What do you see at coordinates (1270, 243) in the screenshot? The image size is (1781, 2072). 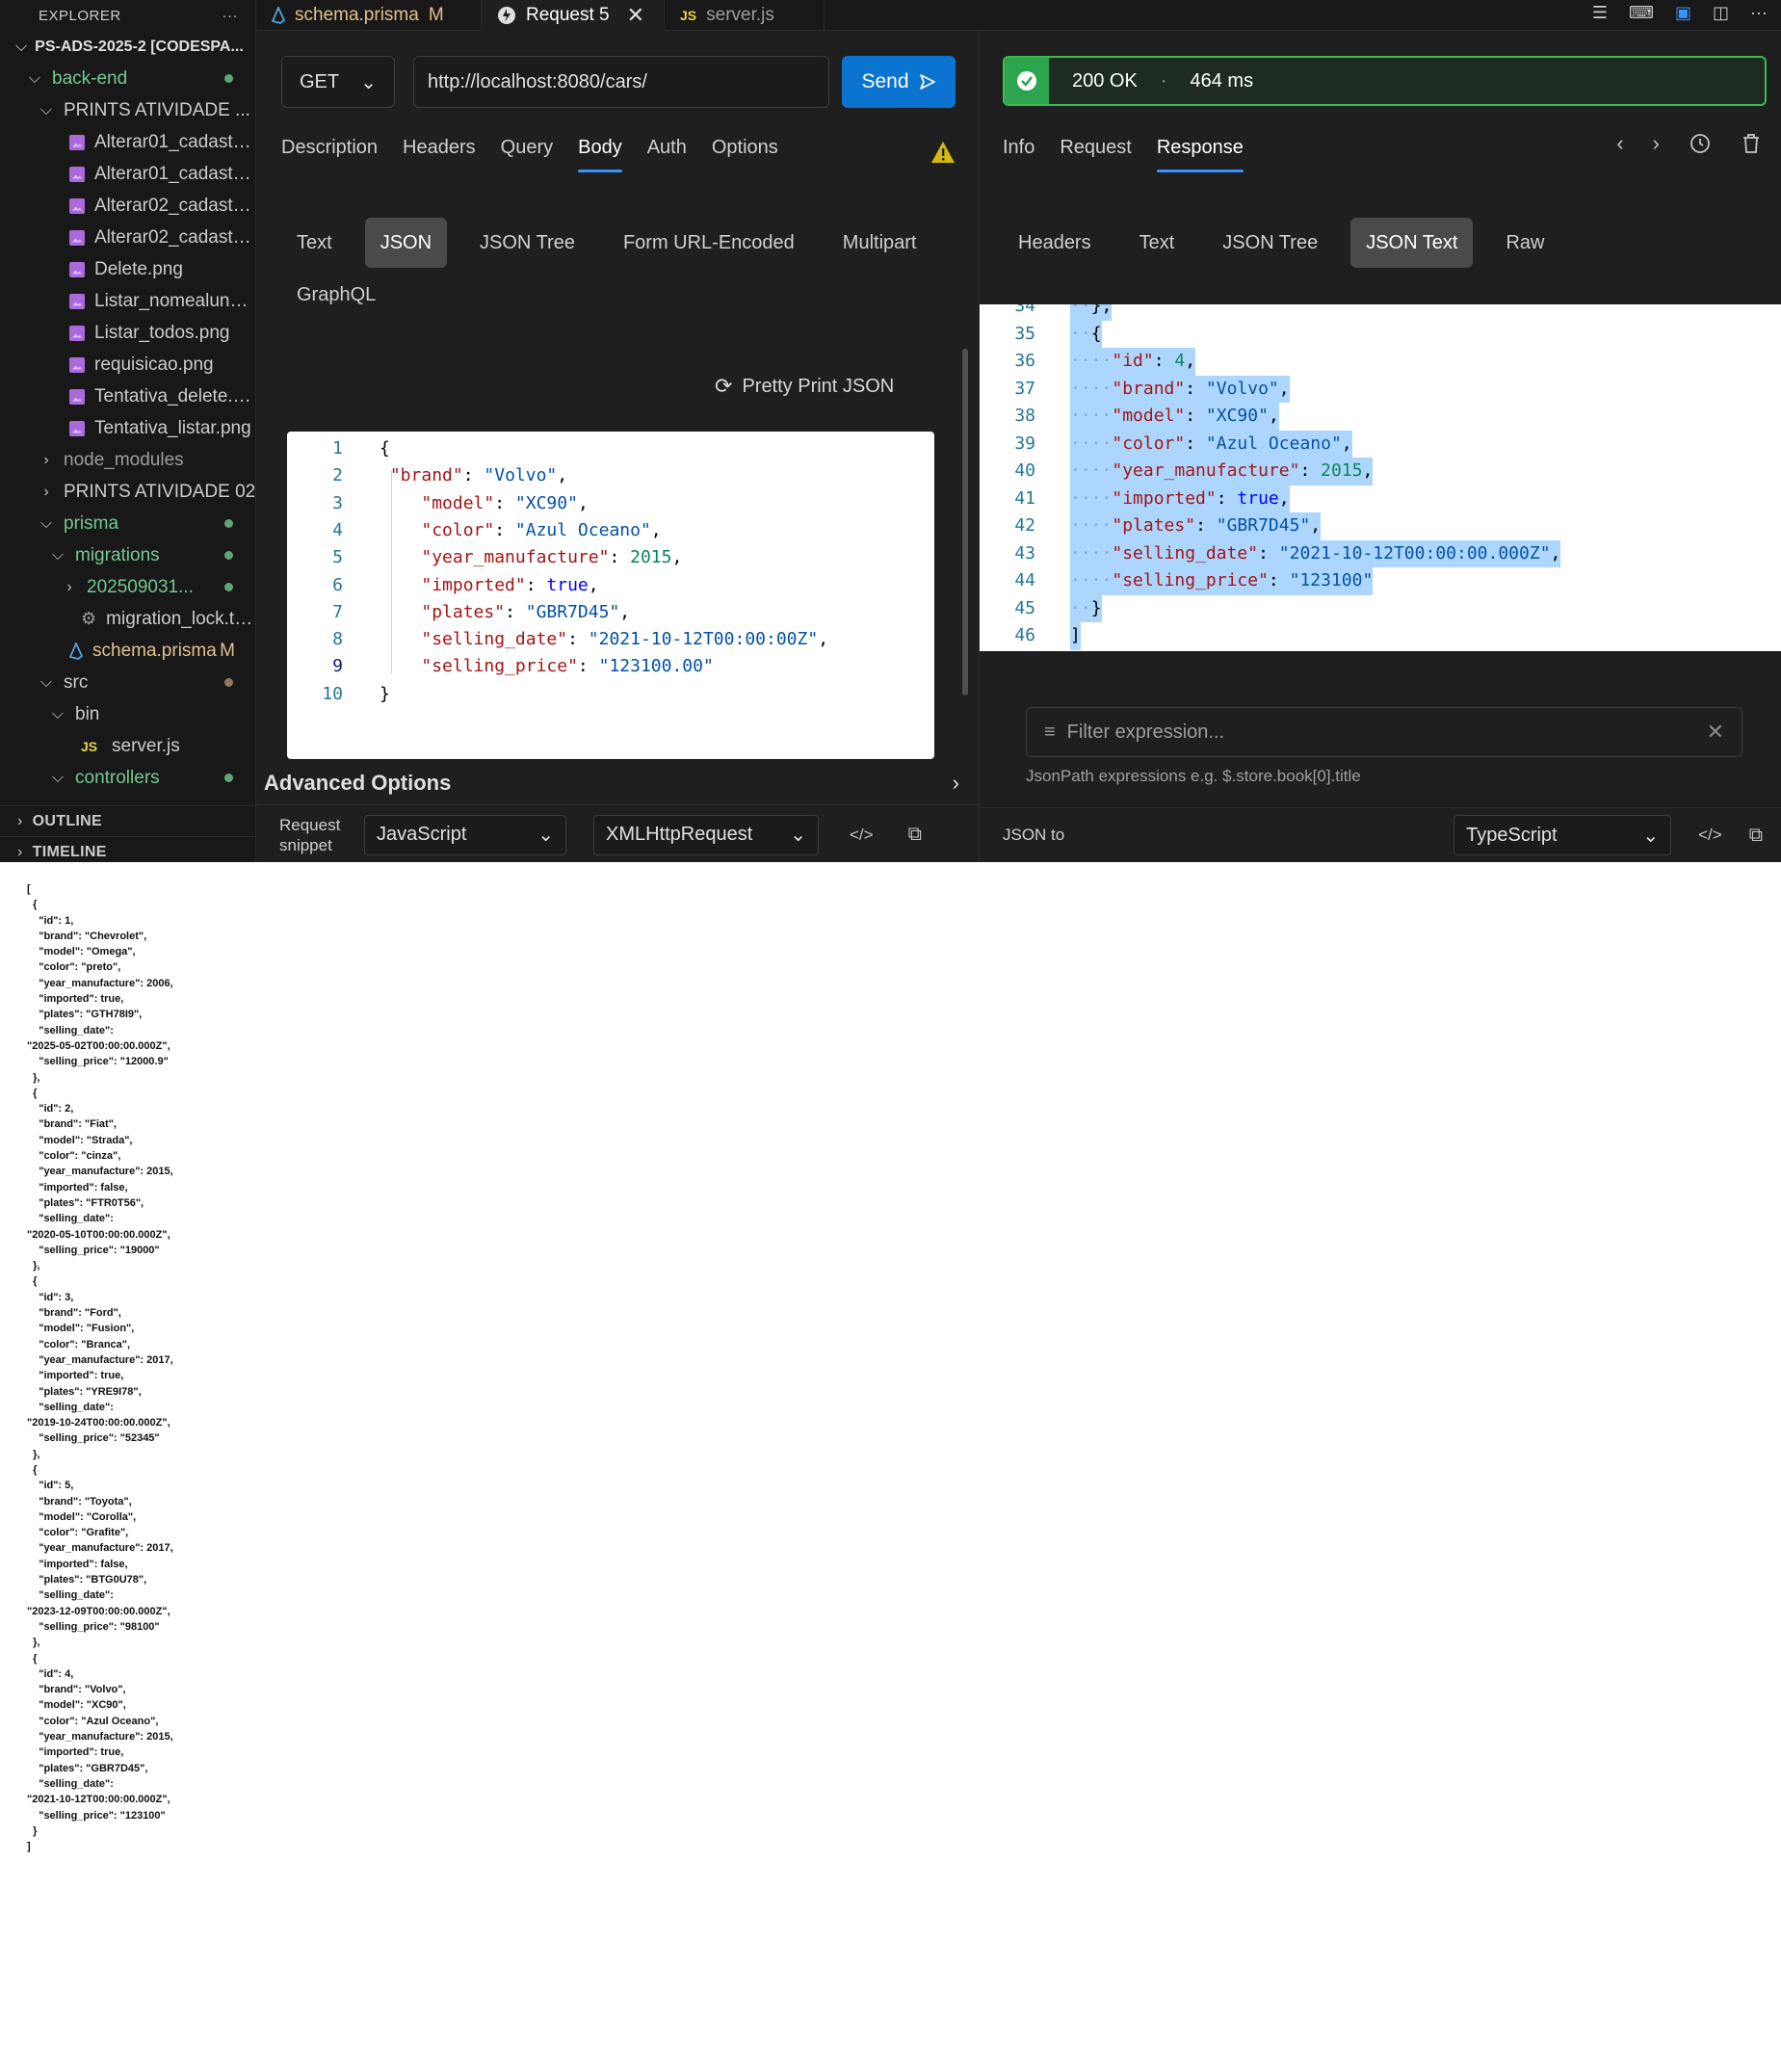 I see `view-json-tree: JSON Tree` at bounding box center [1270, 243].